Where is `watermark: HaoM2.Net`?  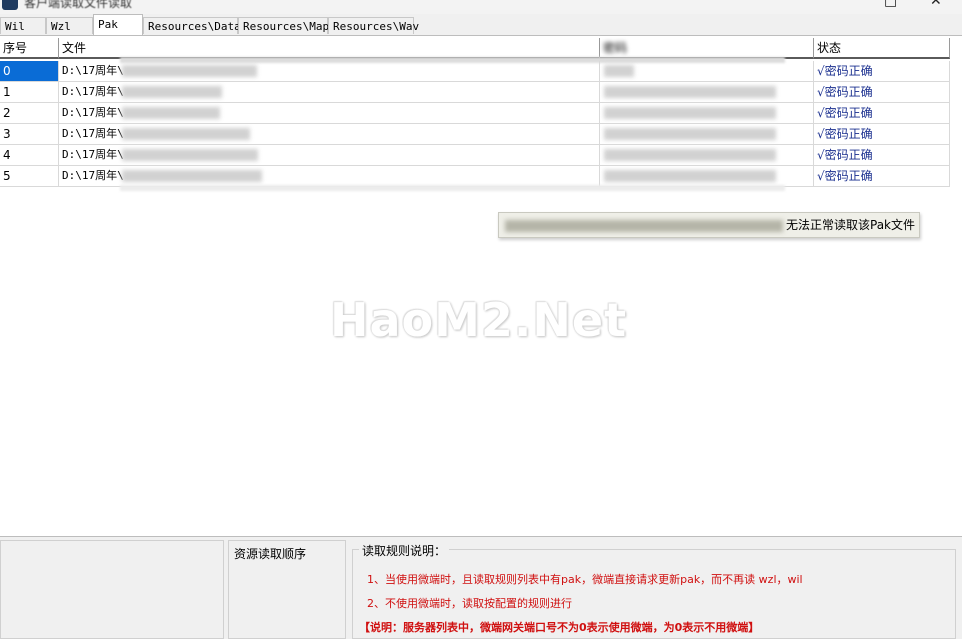
watermark: HaoM2.Net is located at coordinates (479, 320).